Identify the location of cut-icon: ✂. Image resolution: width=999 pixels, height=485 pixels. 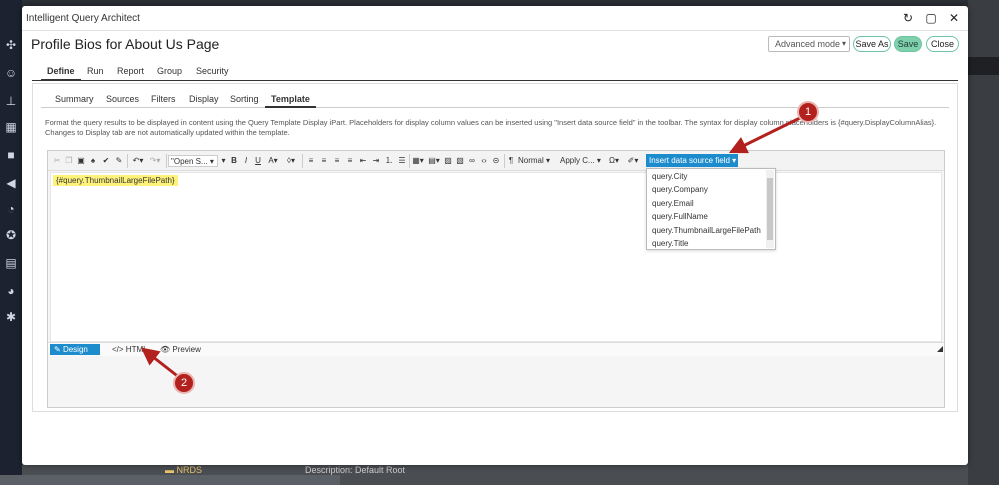
(57, 161).